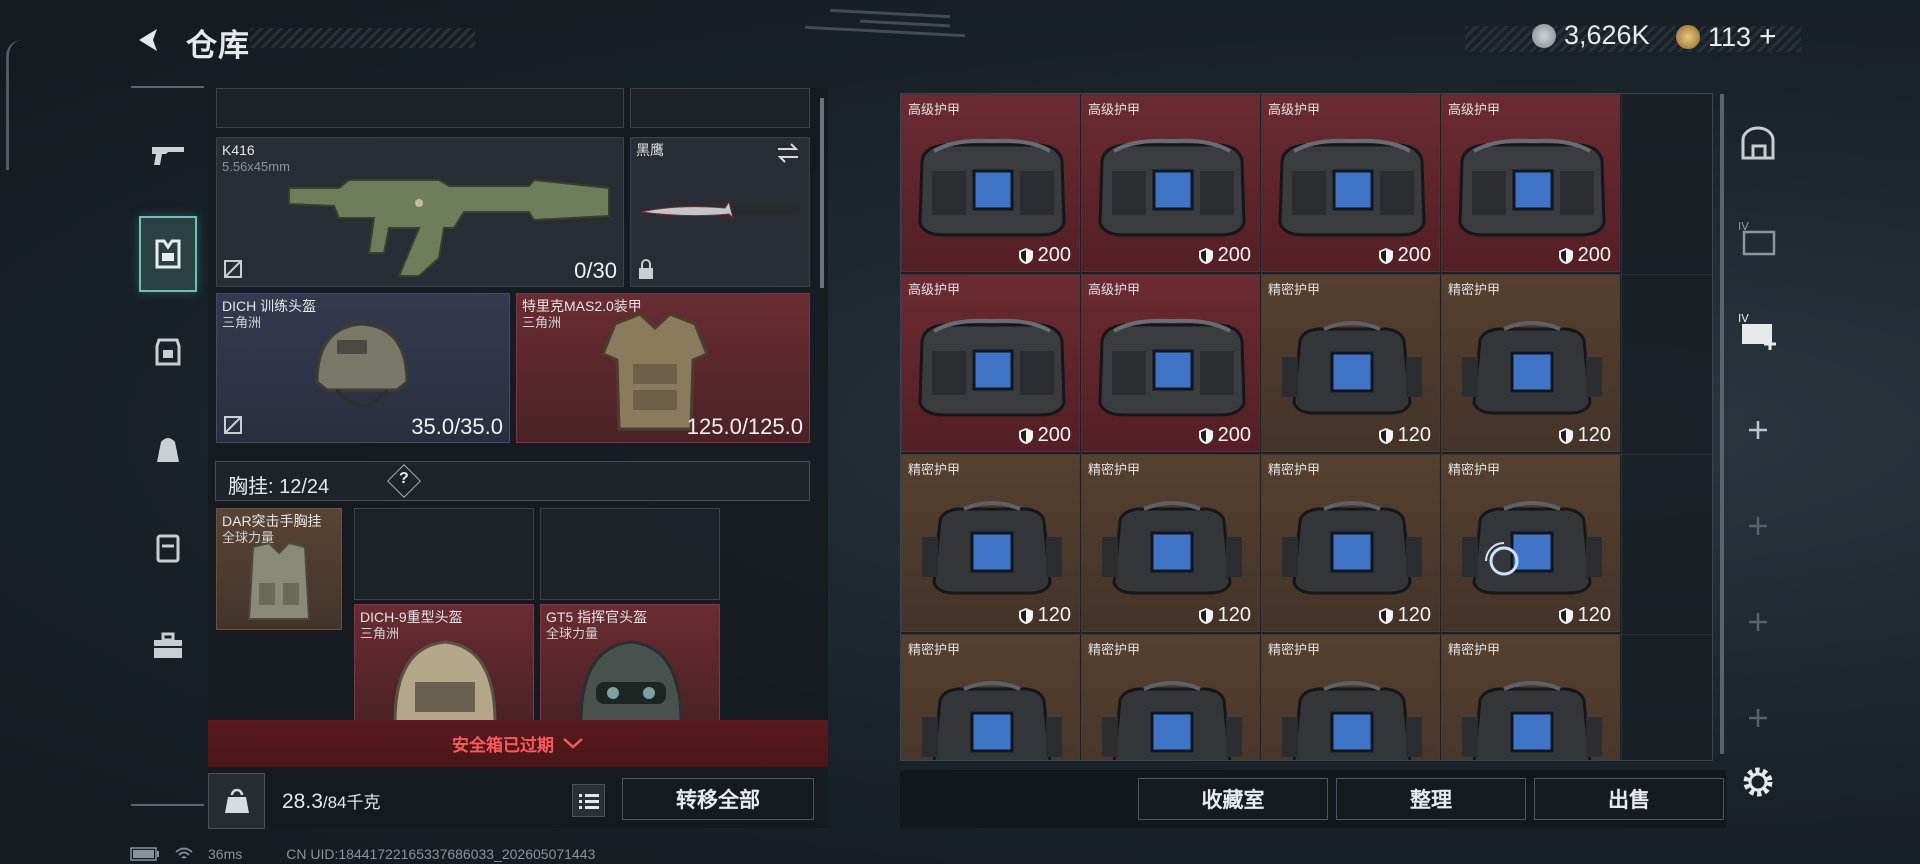  What do you see at coordinates (1431, 799) in the screenshot?
I see `sort-button: 整理` at bounding box center [1431, 799].